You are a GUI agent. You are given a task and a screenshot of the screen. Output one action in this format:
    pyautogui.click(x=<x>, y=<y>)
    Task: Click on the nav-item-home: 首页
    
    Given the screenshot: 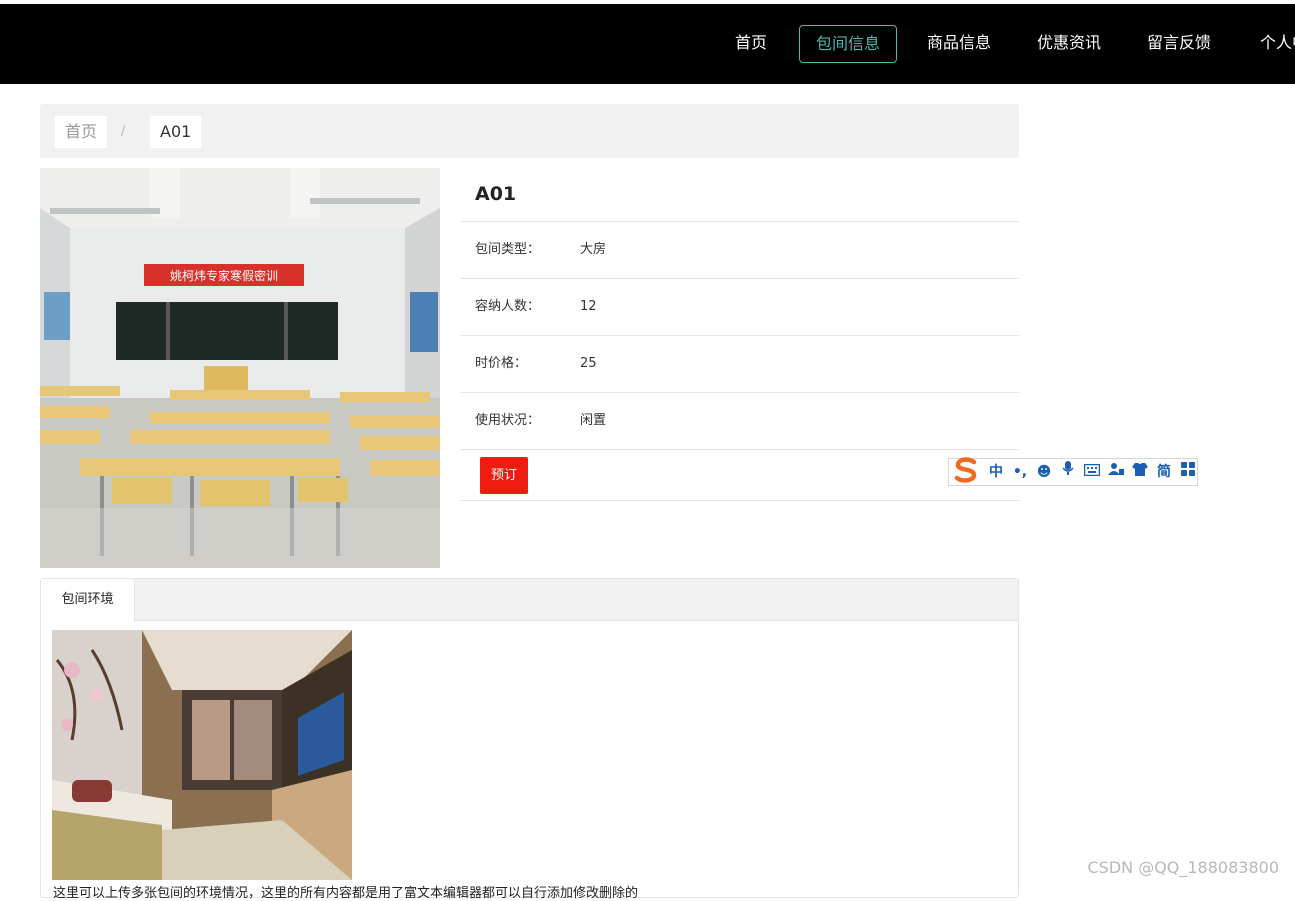 What is the action you would take?
    pyautogui.click(x=751, y=44)
    